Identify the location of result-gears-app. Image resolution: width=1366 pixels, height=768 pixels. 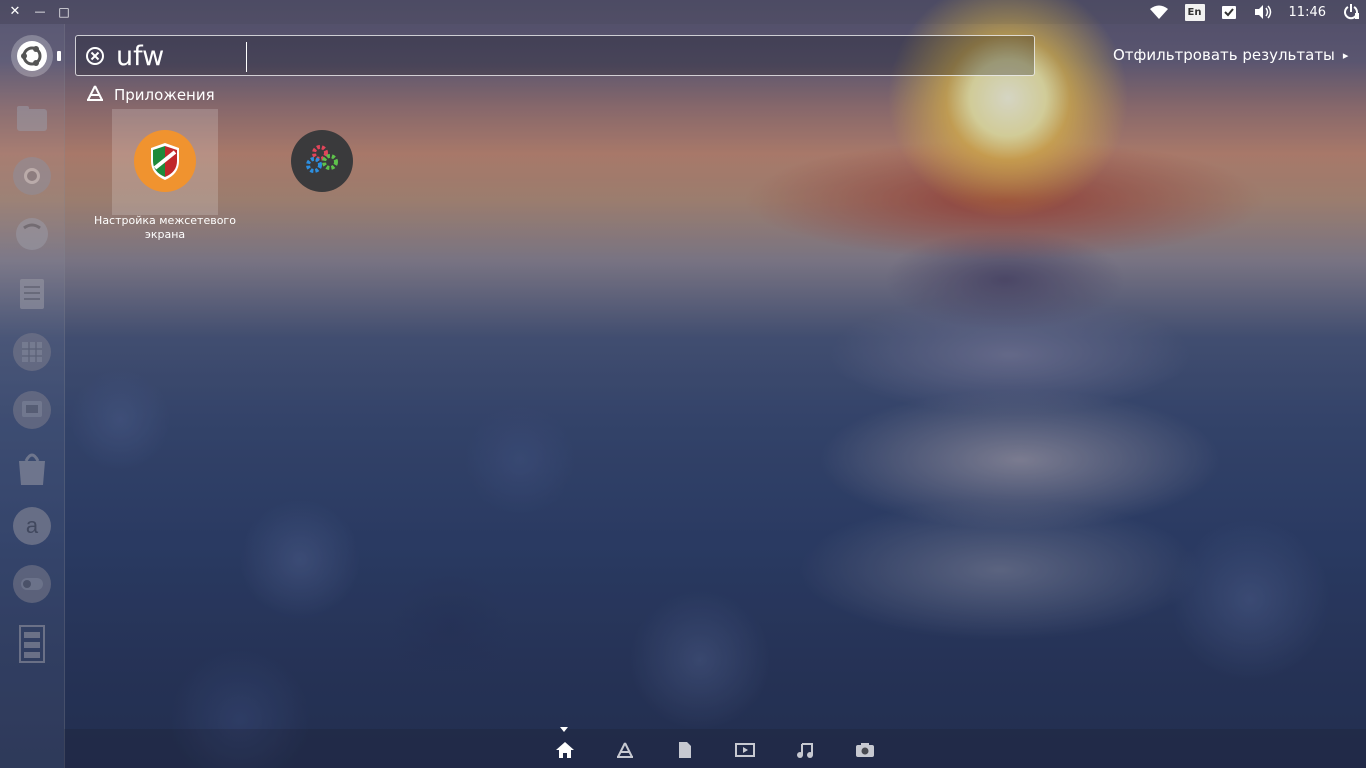
(316, 178).